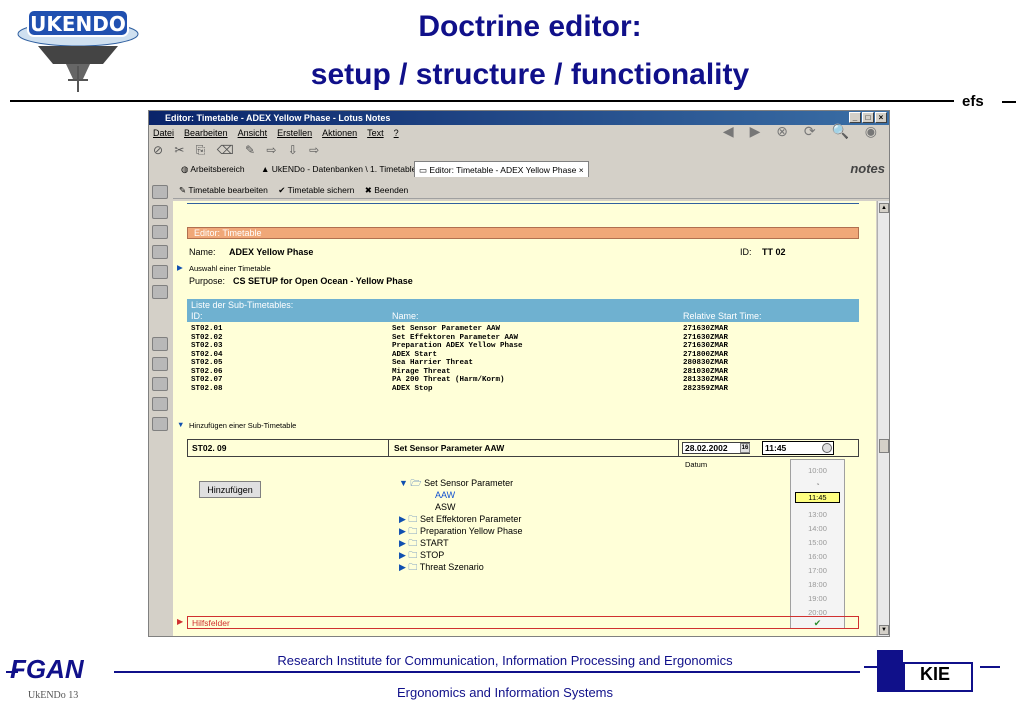  What do you see at coordinates (253, 133) in the screenshot?
I see `menu-ansicht: Ansicht` at bounding box center [253, 133].